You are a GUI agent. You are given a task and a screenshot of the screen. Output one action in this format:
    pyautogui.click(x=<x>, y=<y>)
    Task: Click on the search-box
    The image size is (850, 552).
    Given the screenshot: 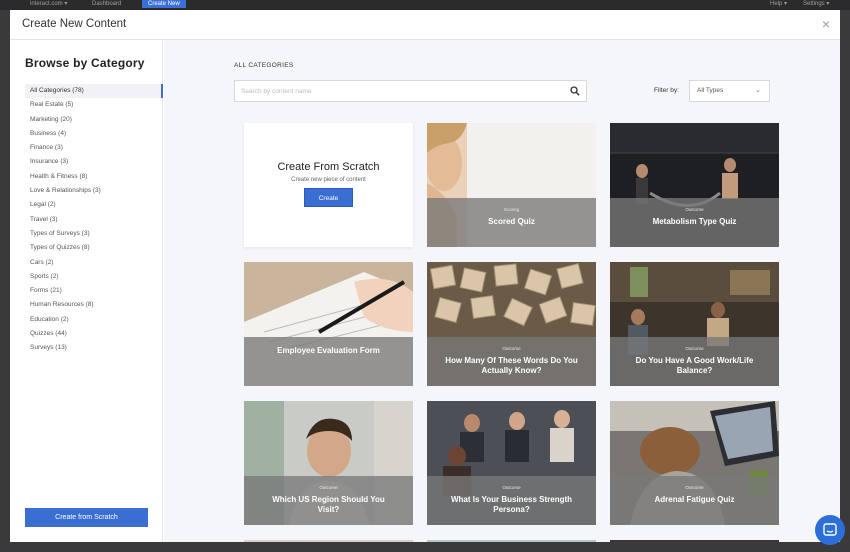 What is the action you would take?
    pyautogui.click(x=410, y=91)
    